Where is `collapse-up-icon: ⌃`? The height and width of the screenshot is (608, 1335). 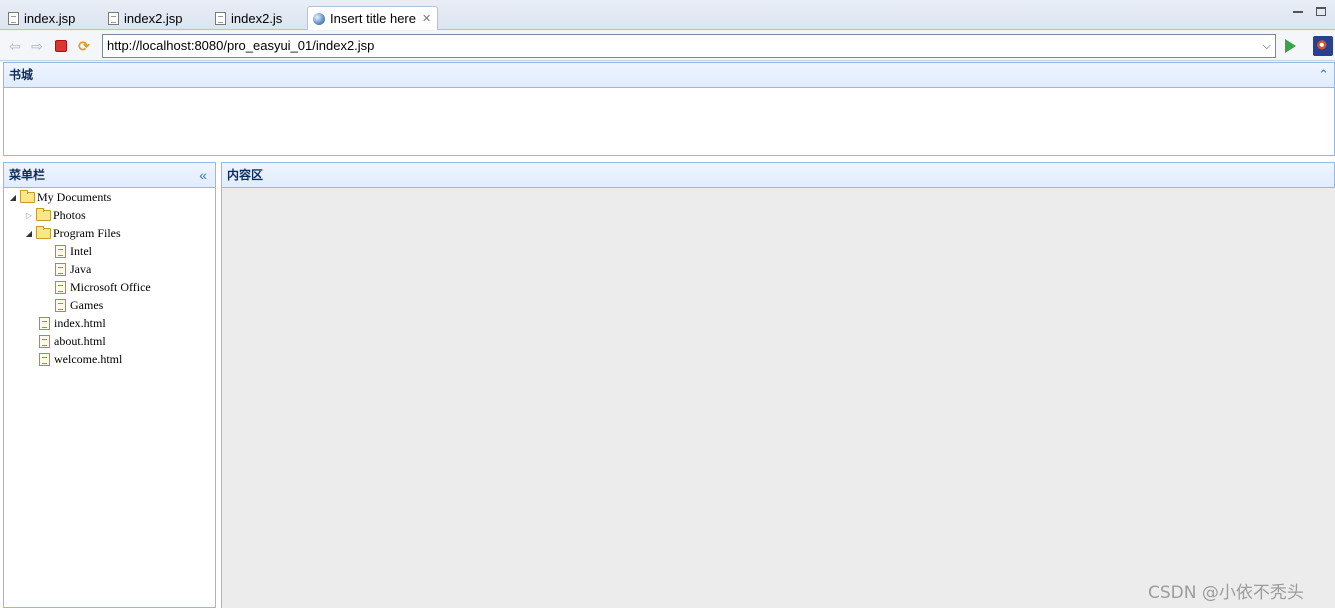
collapse-up-icon: ⌃ is located at coordinates (1323, 75).